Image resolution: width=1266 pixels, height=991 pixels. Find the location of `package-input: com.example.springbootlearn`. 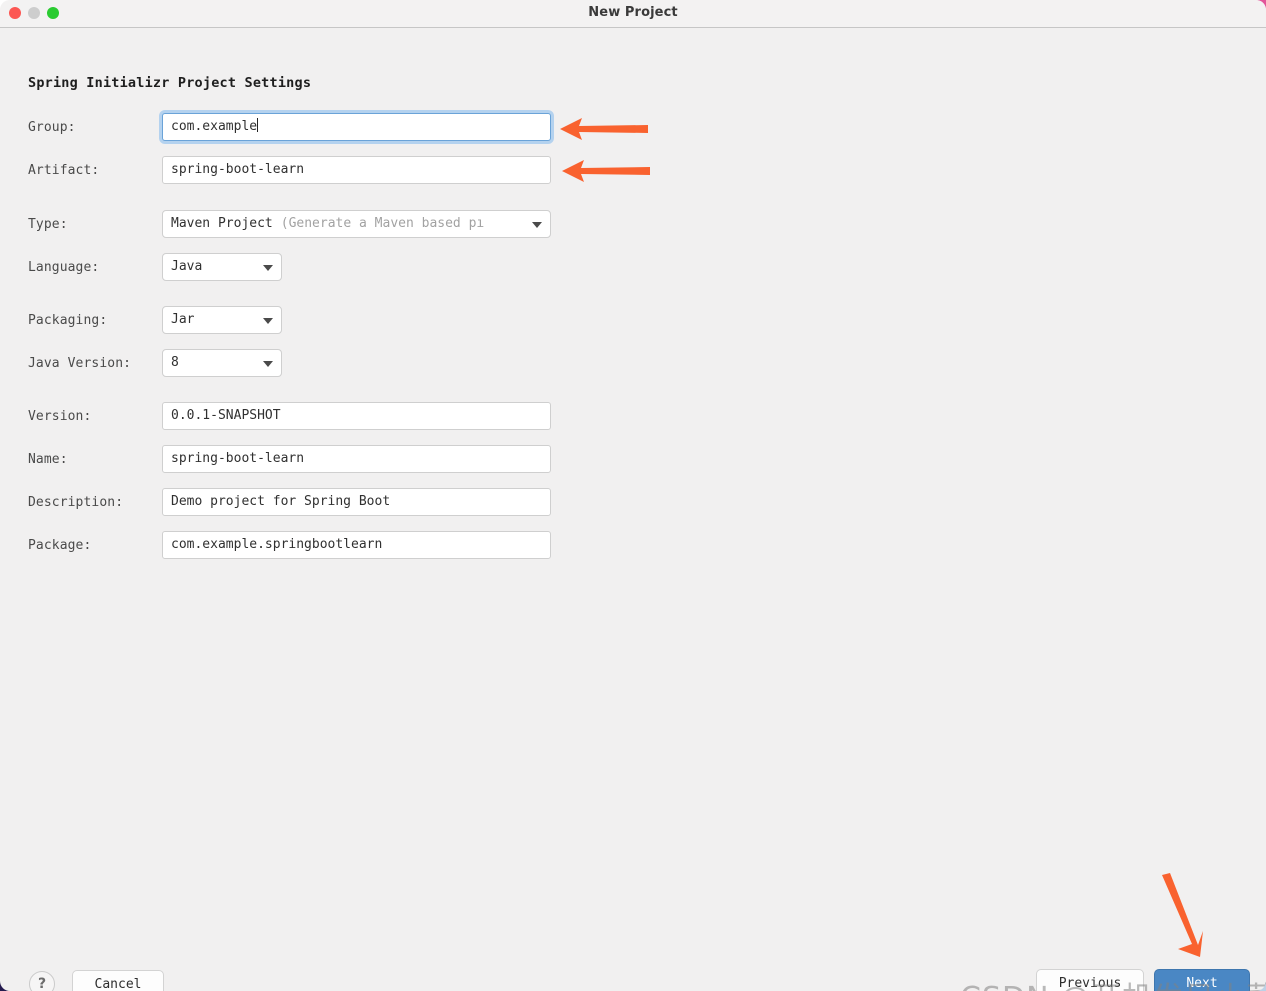

package-input: com.example.springbootlearn is located at coordinates (356, 545).